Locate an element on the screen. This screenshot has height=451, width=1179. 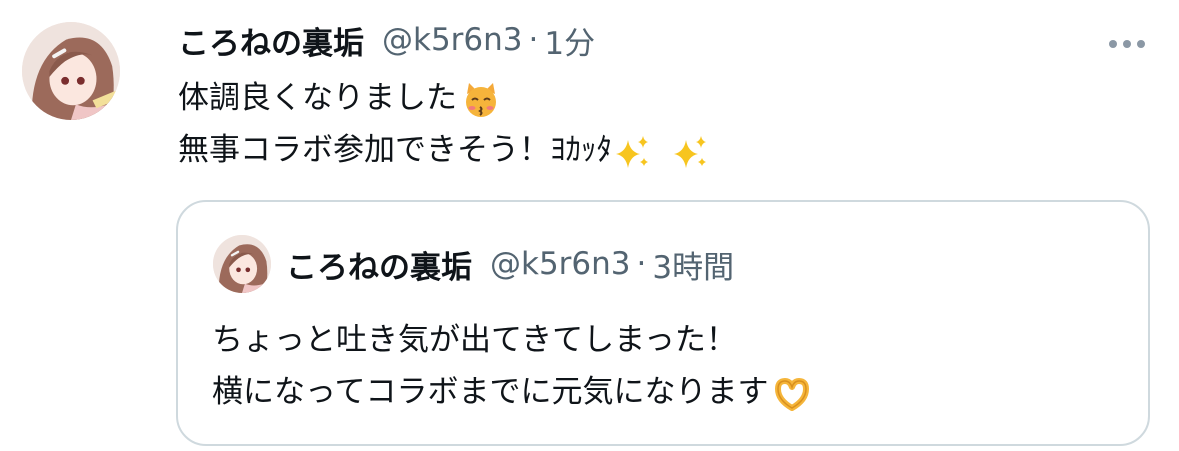
kissing-cat-emoji is located at coordinates (481, 99).